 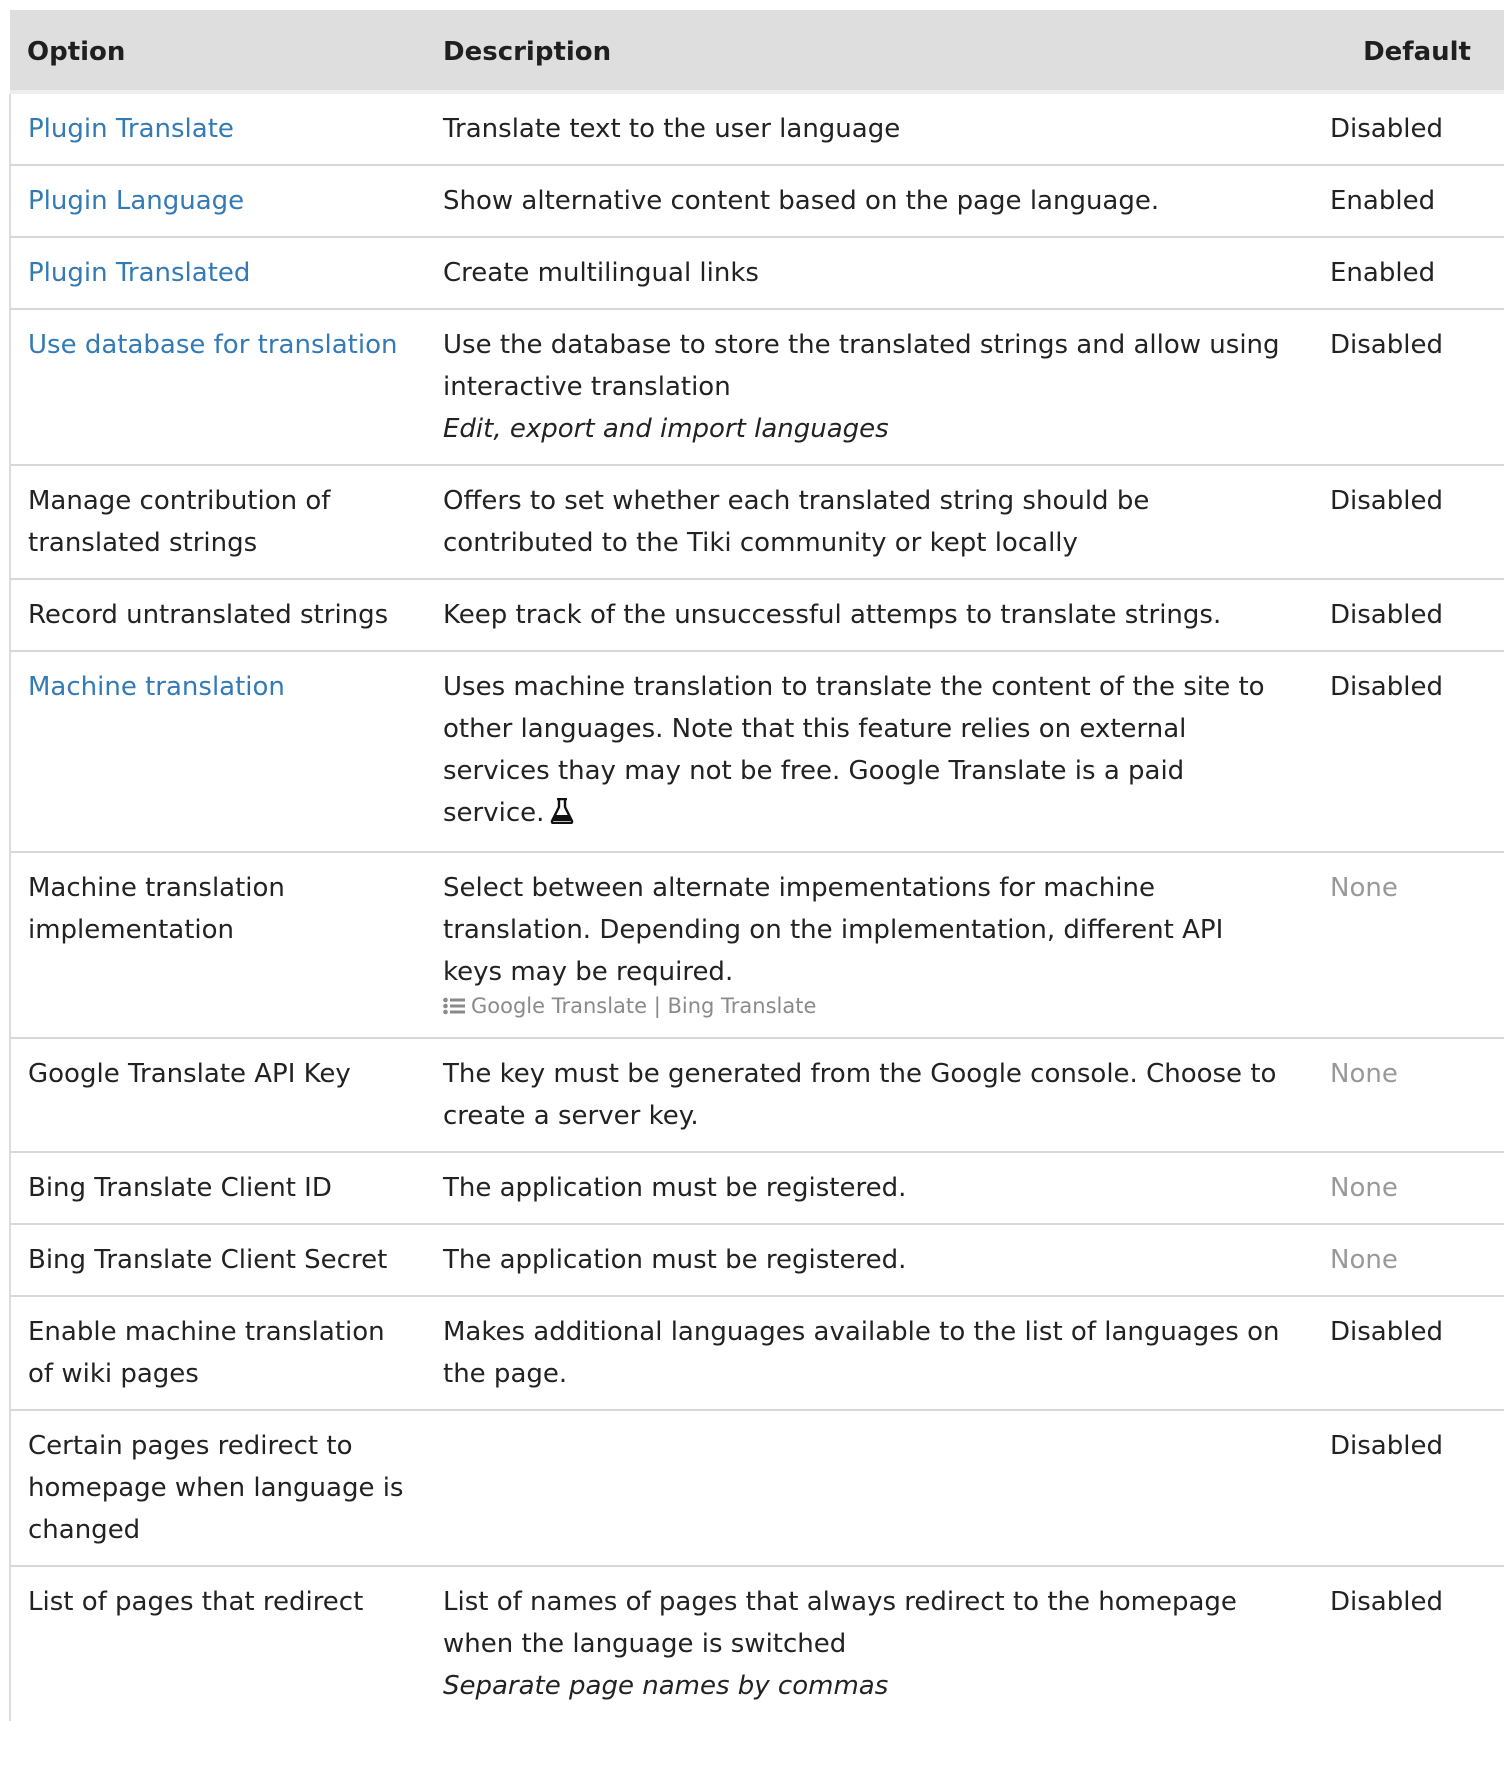 What do you see at coordinates (866, 272) in the screenshot?
I see `description-cell: Create multilingual links` at bounding box center [866, 272].